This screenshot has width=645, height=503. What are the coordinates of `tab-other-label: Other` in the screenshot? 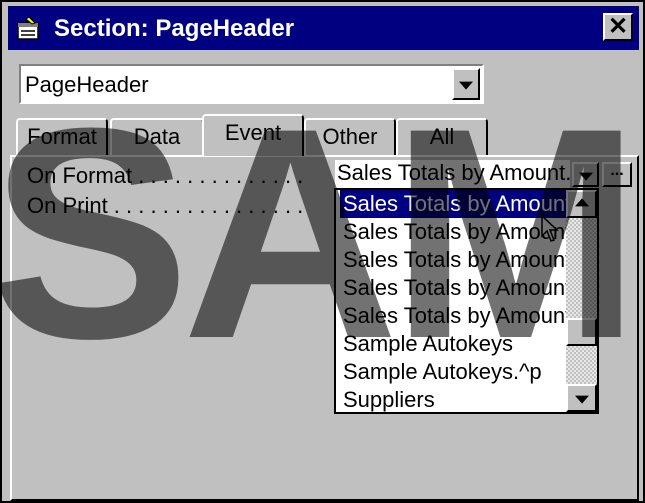 It's located at (350, 136).